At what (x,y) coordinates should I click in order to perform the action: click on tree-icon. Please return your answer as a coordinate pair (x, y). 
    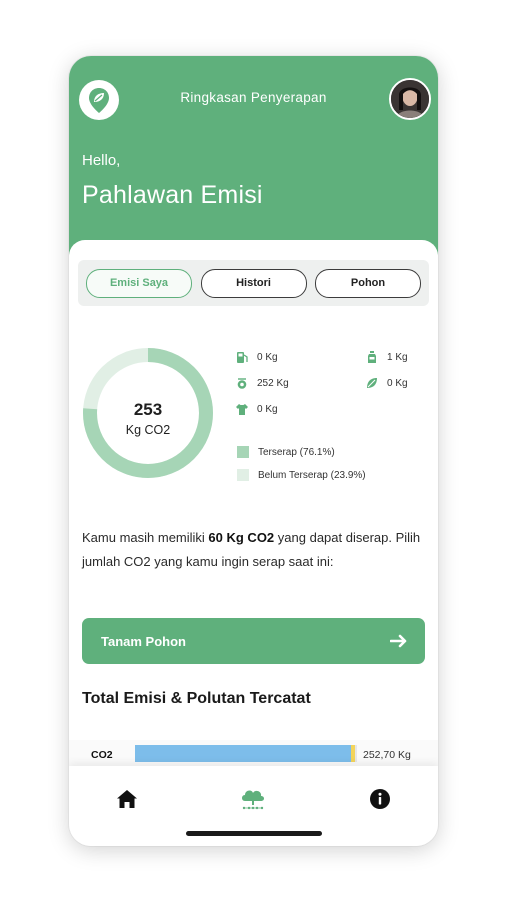
    Looking at the image, I should click on (253, 800).